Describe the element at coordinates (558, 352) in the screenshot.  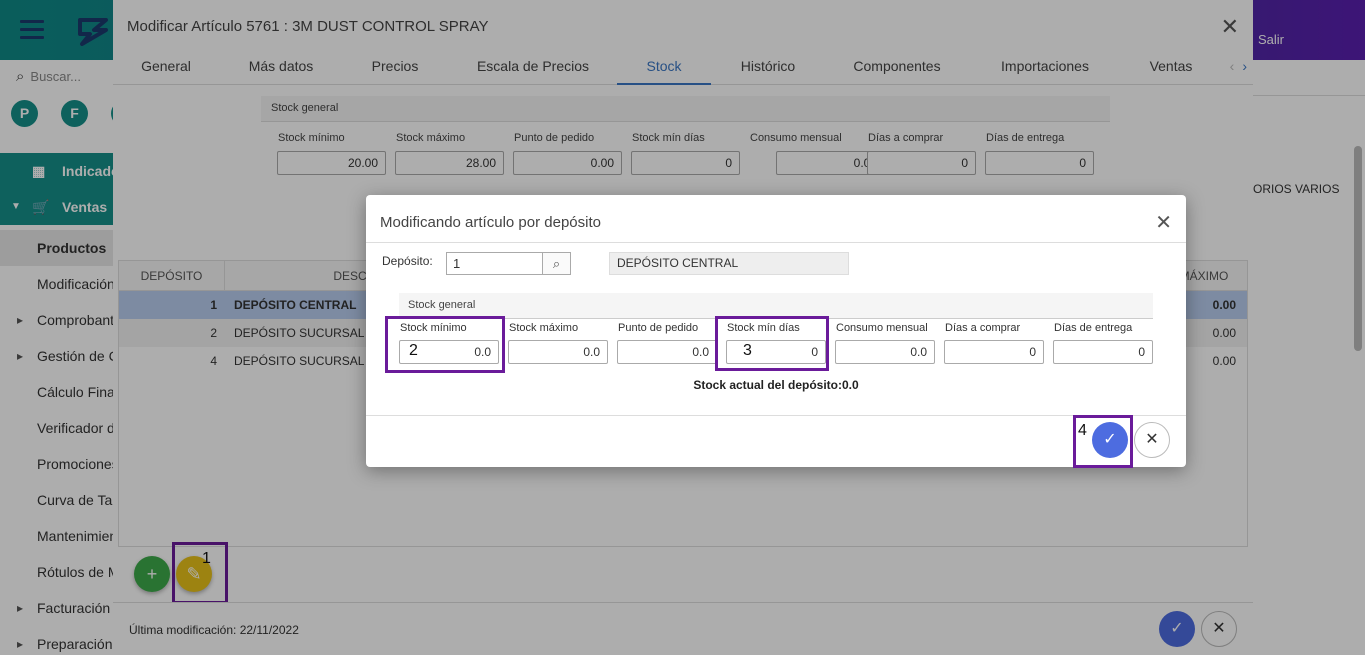
I see `stock-maximo-input: 0.0` at that location.